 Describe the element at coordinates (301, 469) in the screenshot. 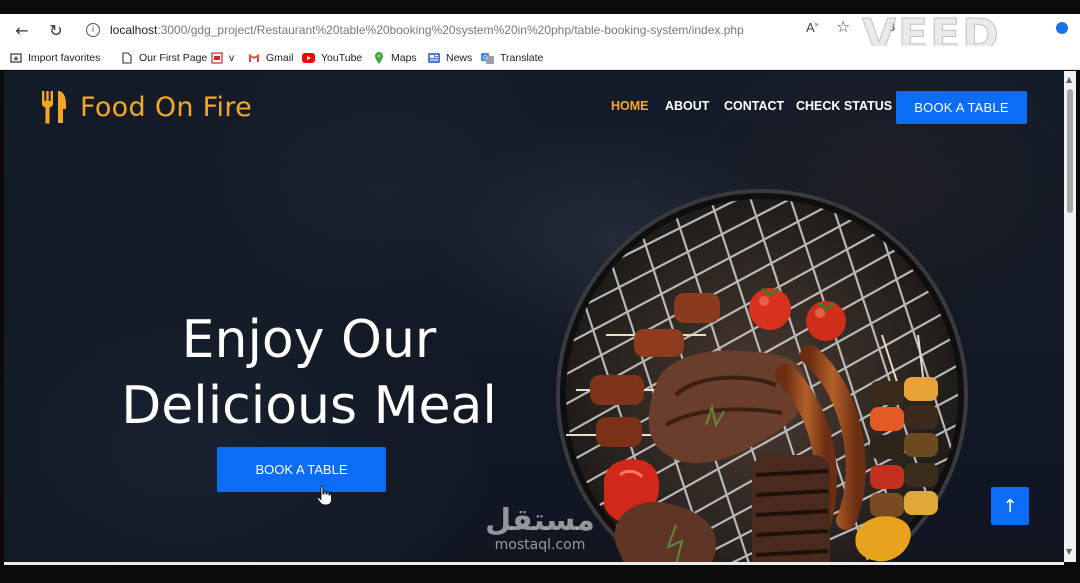

I see `book-table-hero-button: BOOK A TABLE` at that location.